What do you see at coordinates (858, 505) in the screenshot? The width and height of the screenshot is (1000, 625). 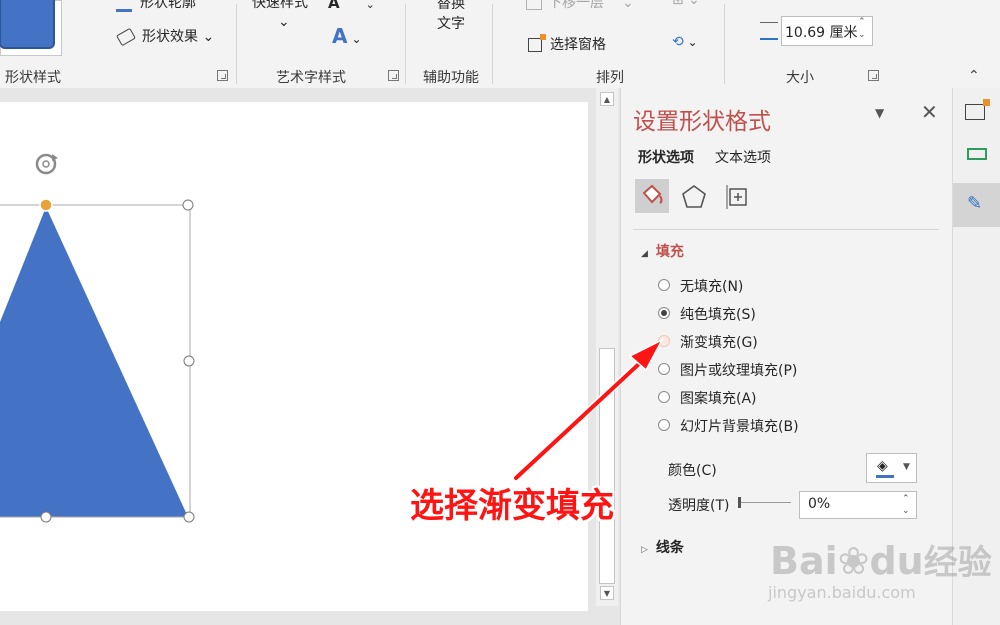 I see `transparency-field: 0% ⌃ ⌄` at bounding box center [858, 505].